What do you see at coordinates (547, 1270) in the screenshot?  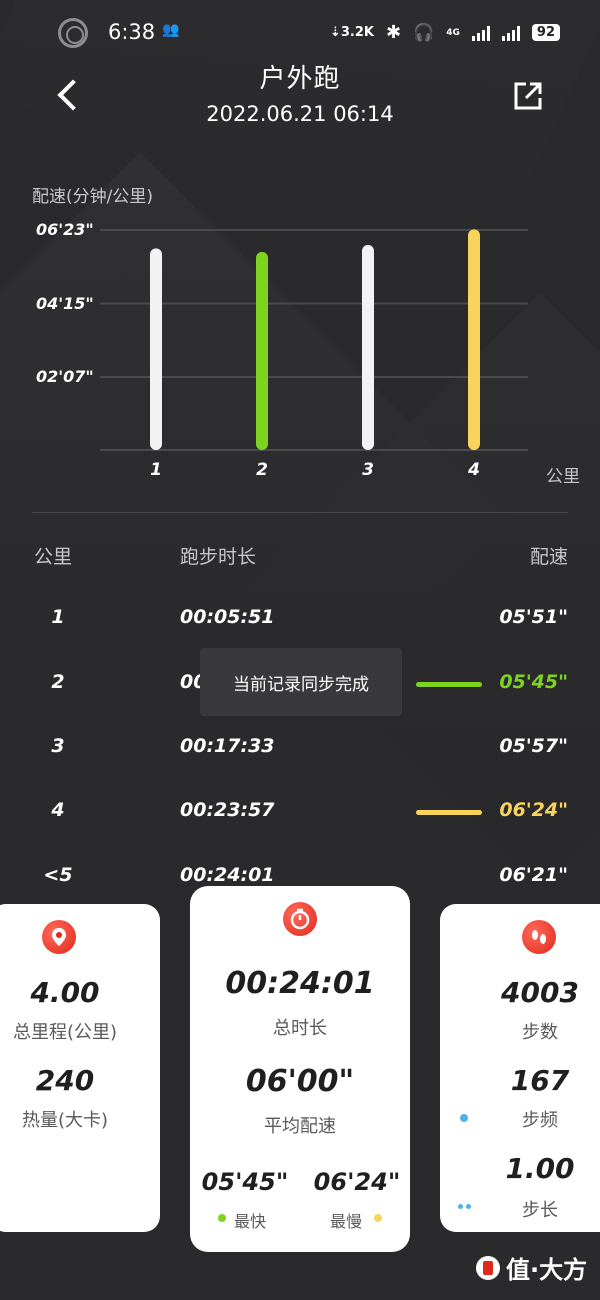 I see `watermark-text: 值·大方` at bounding box center [547, 1270].